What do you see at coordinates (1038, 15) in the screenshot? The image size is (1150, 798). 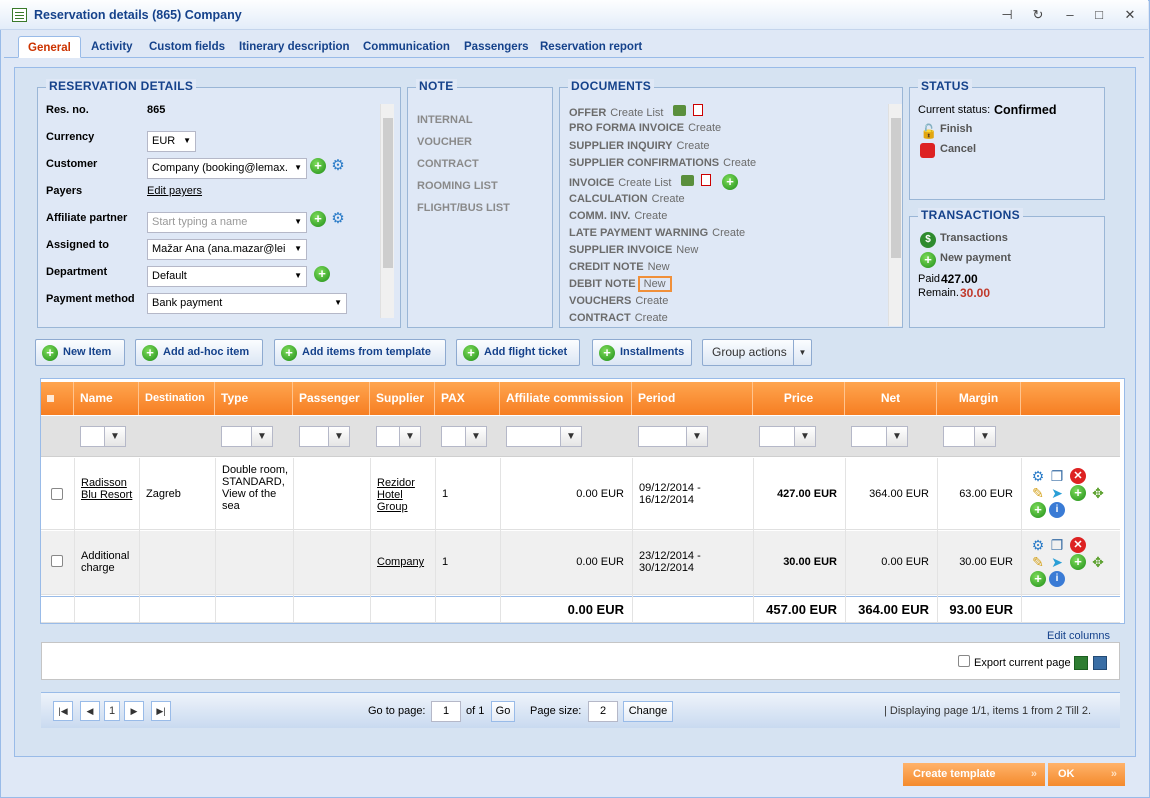 I see `refresh-icon: ↻` at bounding box center [1038, 15].